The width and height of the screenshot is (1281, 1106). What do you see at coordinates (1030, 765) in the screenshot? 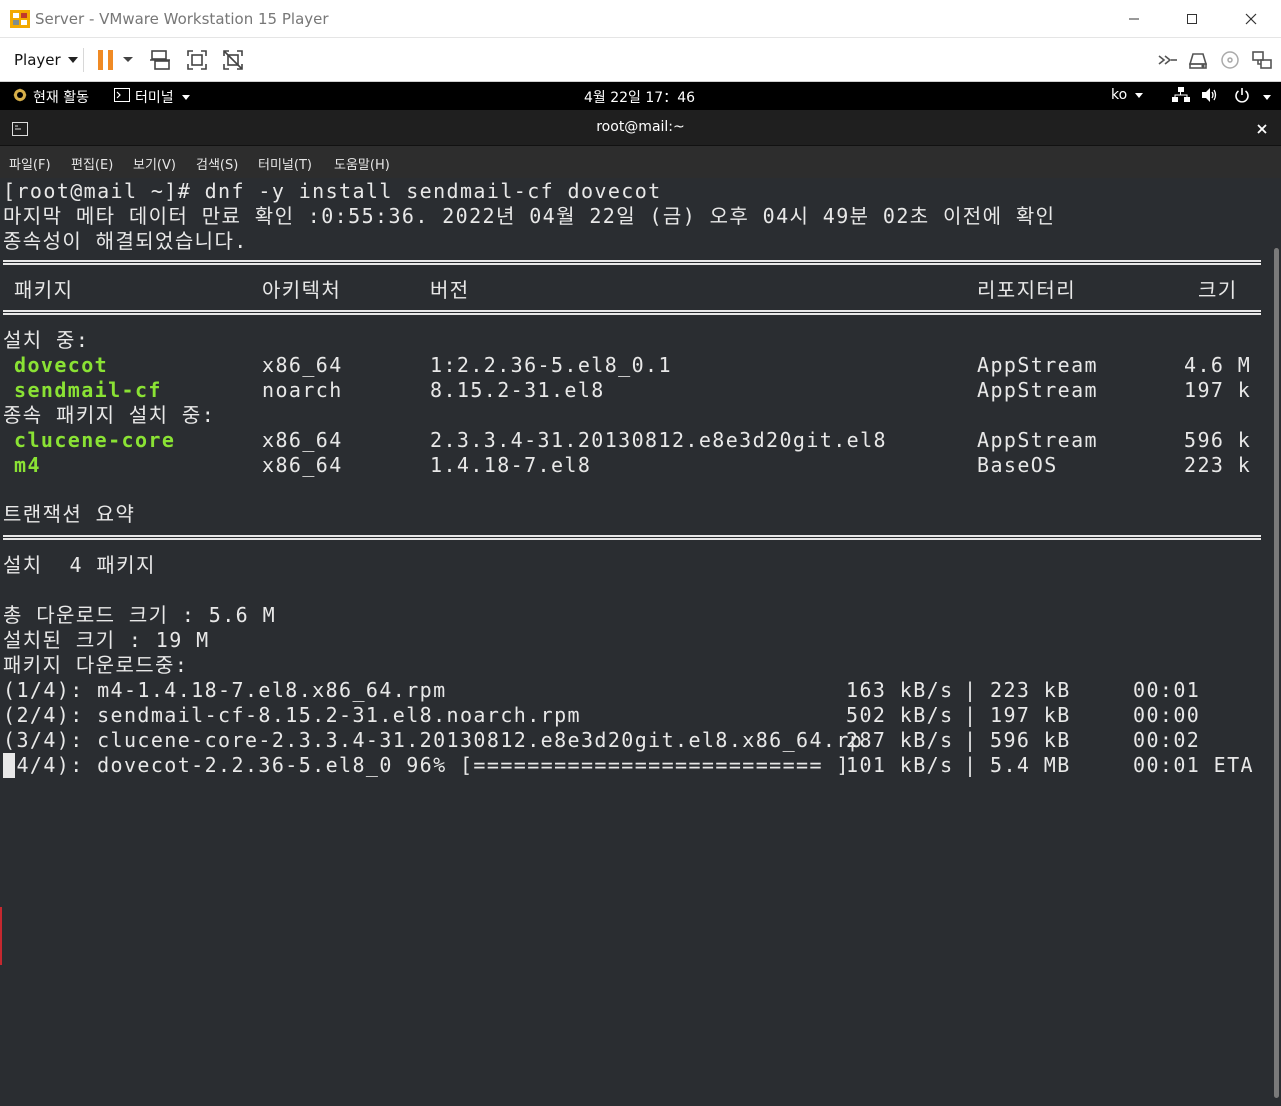
I see `download-size: 5.4 MB` at bounding box center [1030, 765].